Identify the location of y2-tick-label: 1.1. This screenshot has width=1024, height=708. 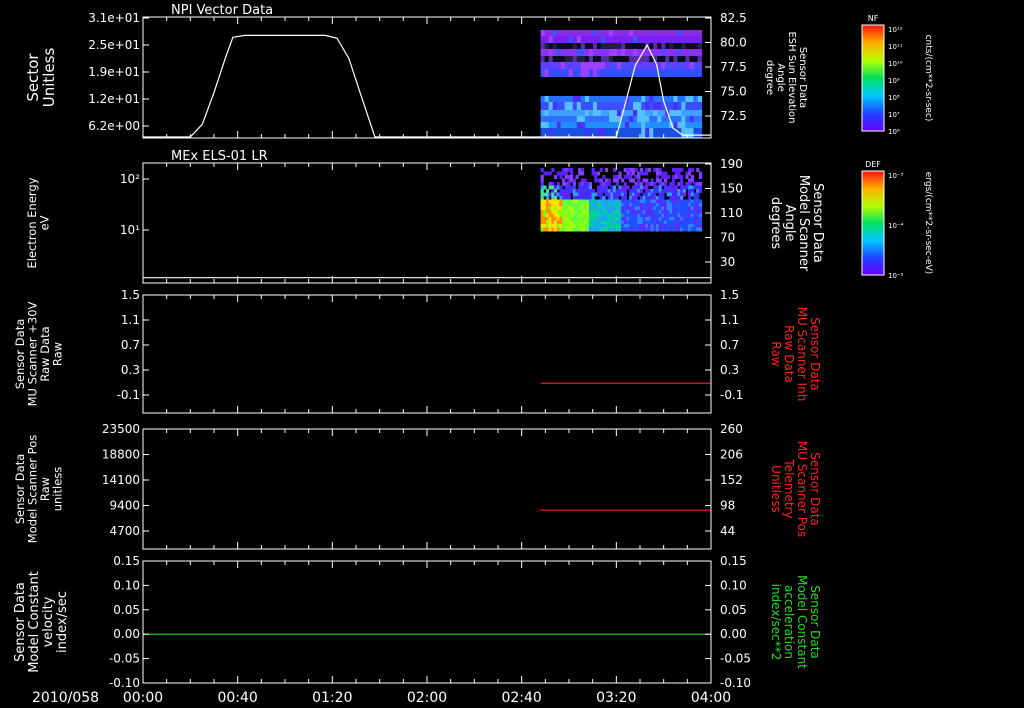
(729, 320).